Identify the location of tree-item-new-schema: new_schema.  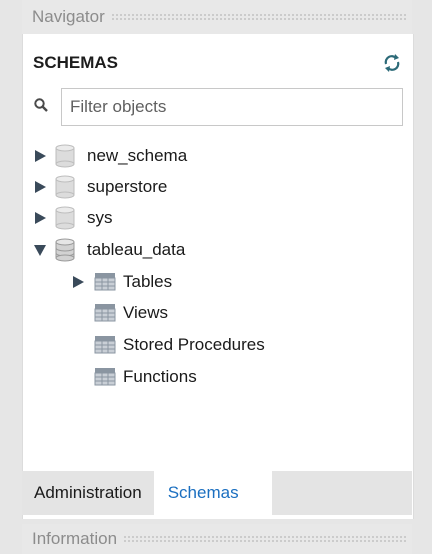
(110, 156).